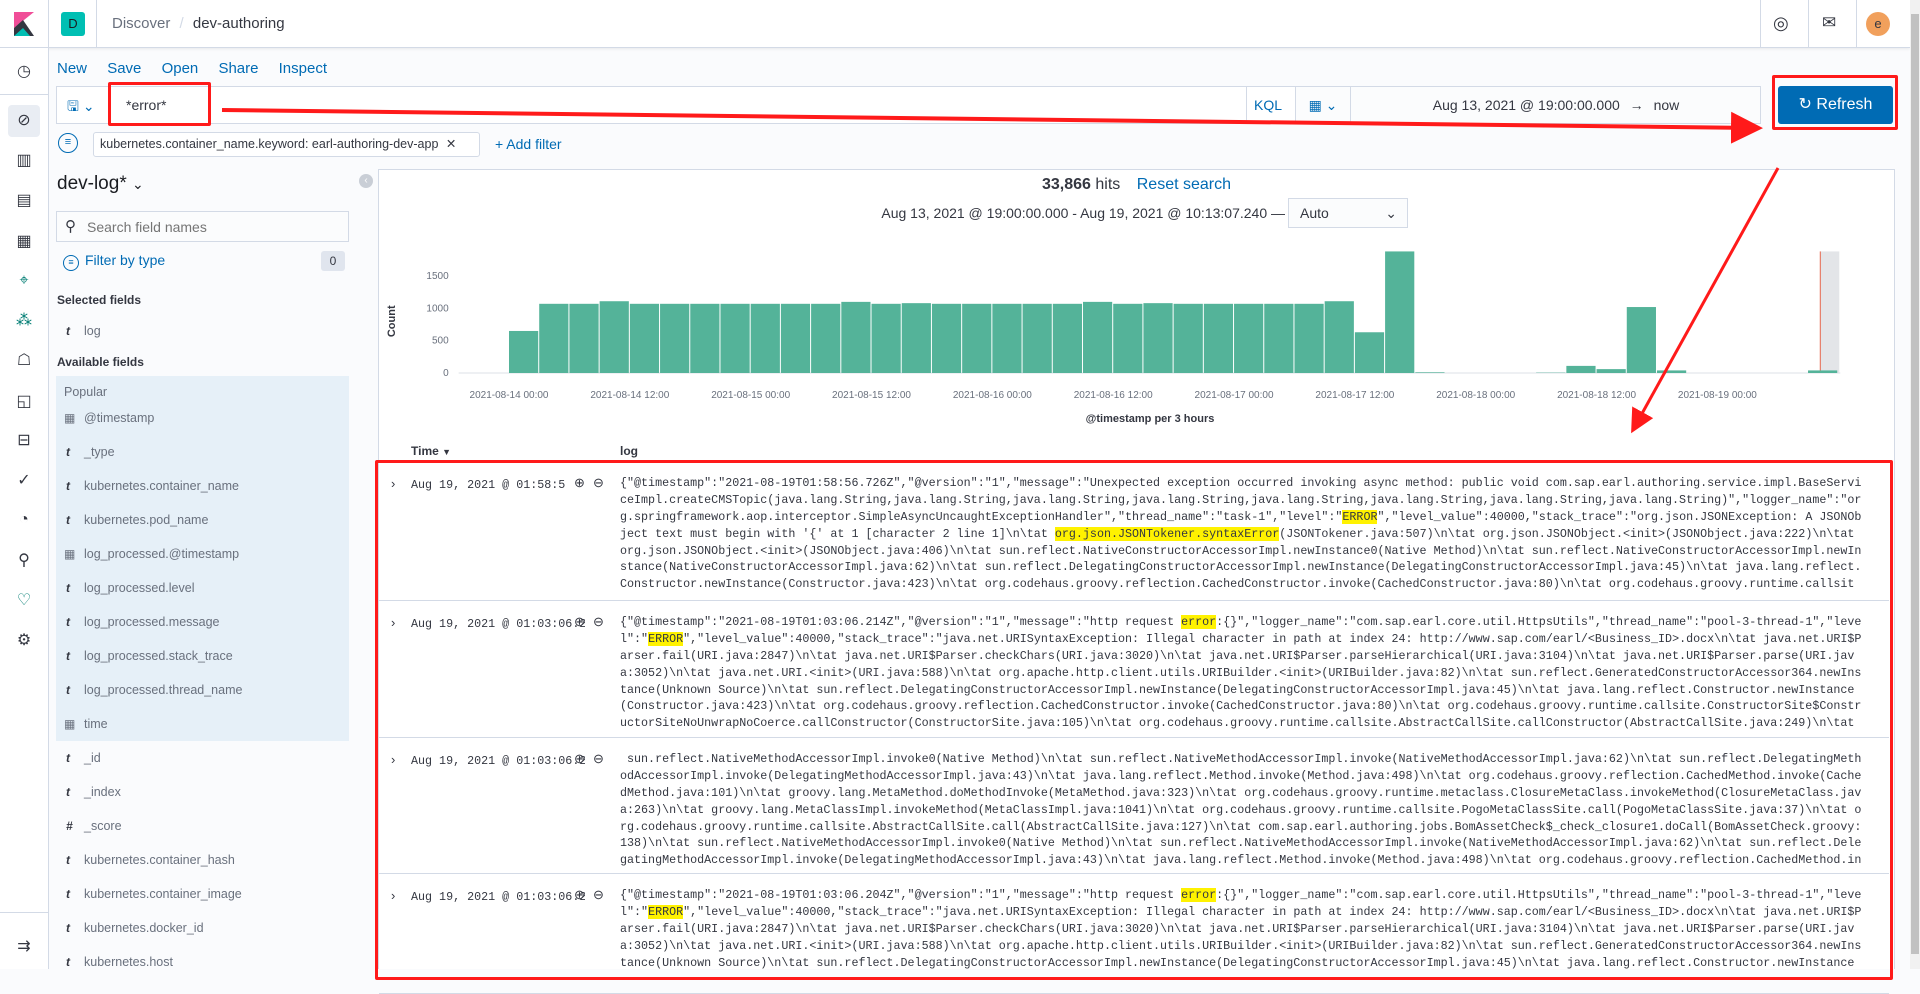  I want to click on index-pattern-label: dev-log*, so click(92, 183).